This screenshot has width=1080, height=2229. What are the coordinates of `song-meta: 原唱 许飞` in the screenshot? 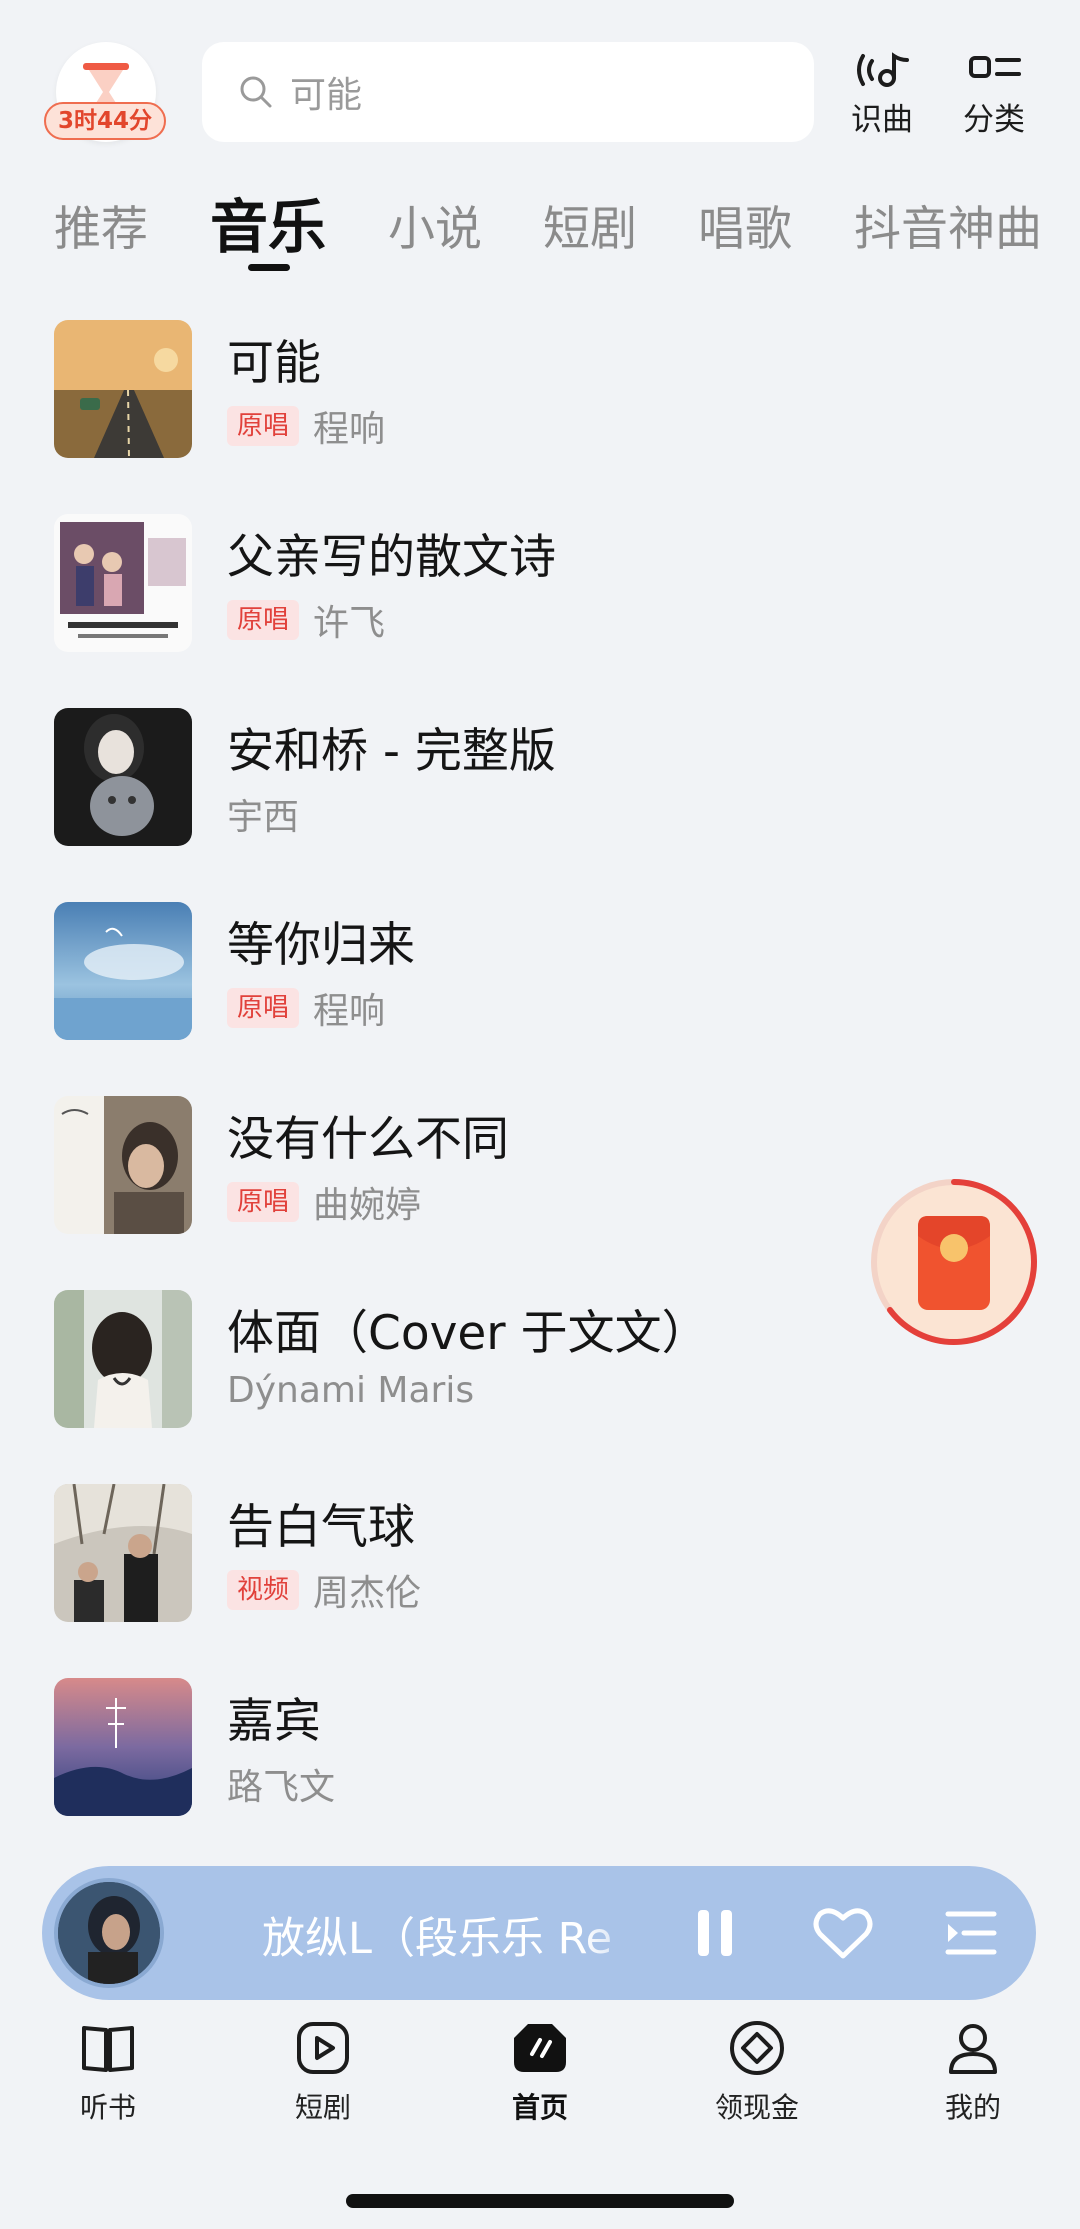 It's located at (306, 620).